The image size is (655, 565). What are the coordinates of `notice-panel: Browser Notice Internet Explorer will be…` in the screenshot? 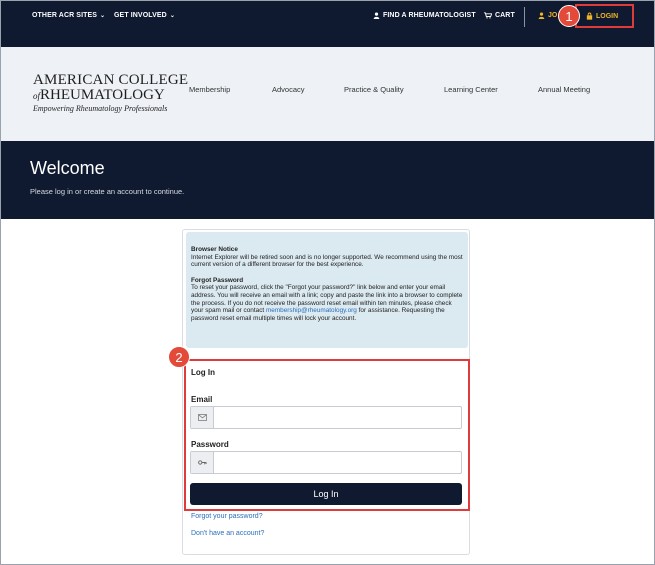 It's located at (327, 290).